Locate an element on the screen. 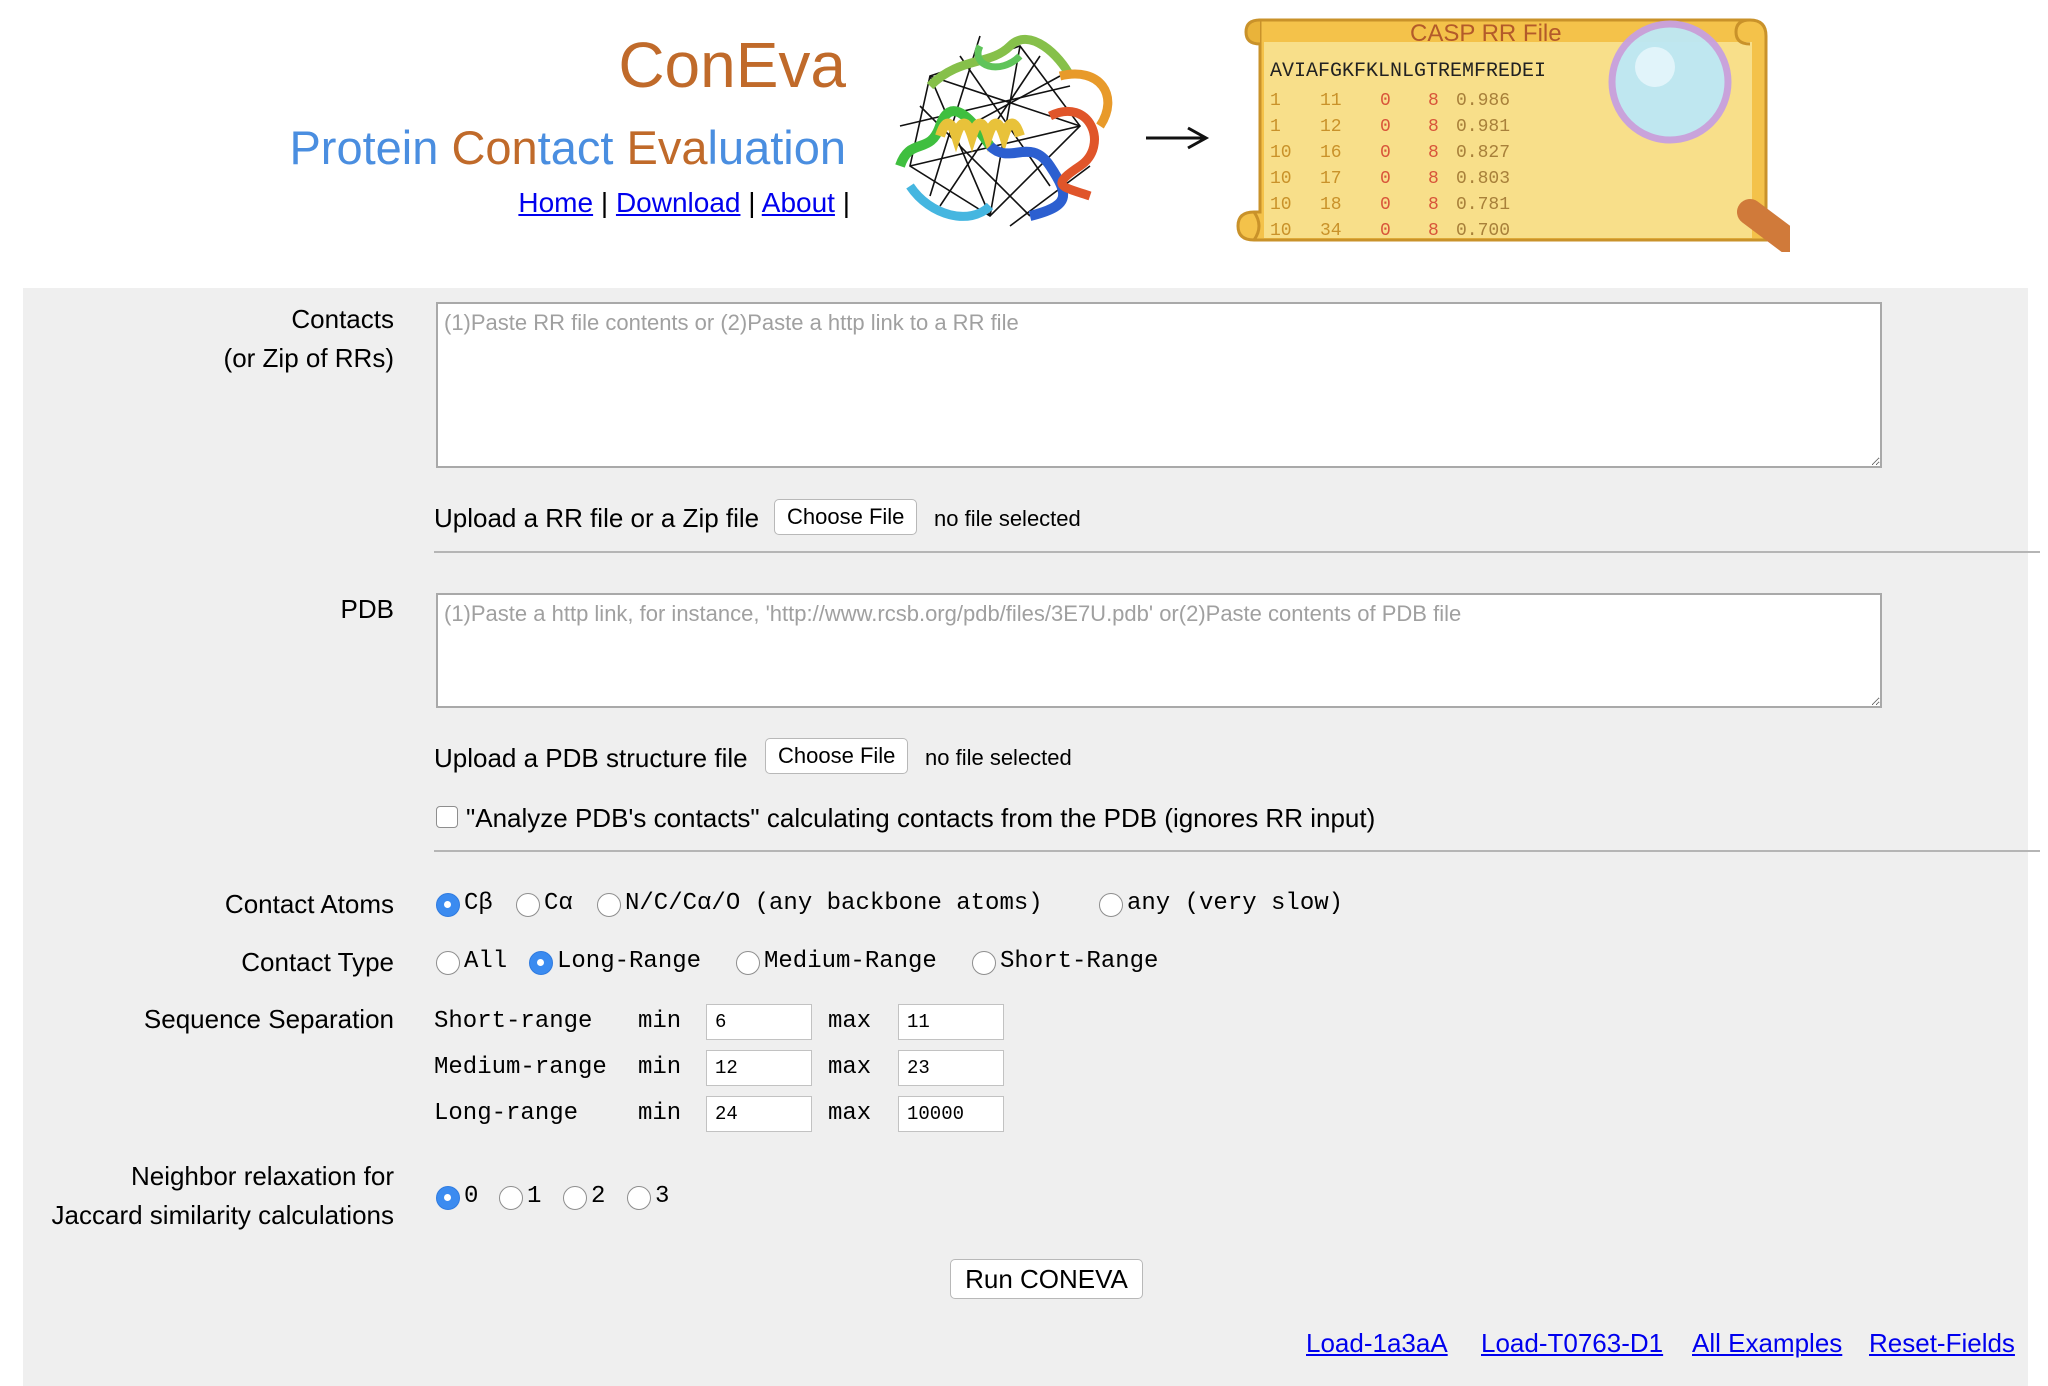 This screenshot has width=2048, height=1386. subtitle-part: tact is located at coordinates (582, 147).